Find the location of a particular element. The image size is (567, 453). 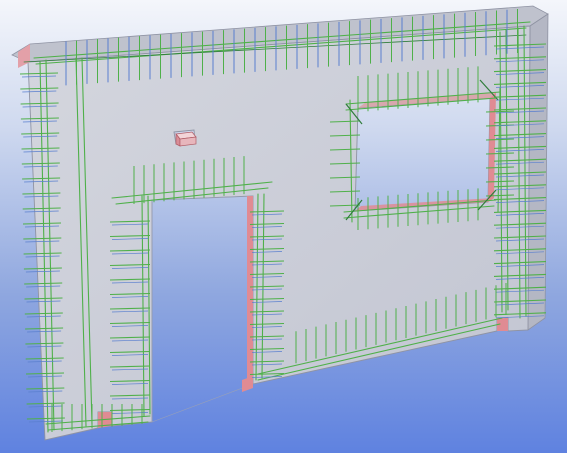

door-sill-face is located at coordinates (247, 384).